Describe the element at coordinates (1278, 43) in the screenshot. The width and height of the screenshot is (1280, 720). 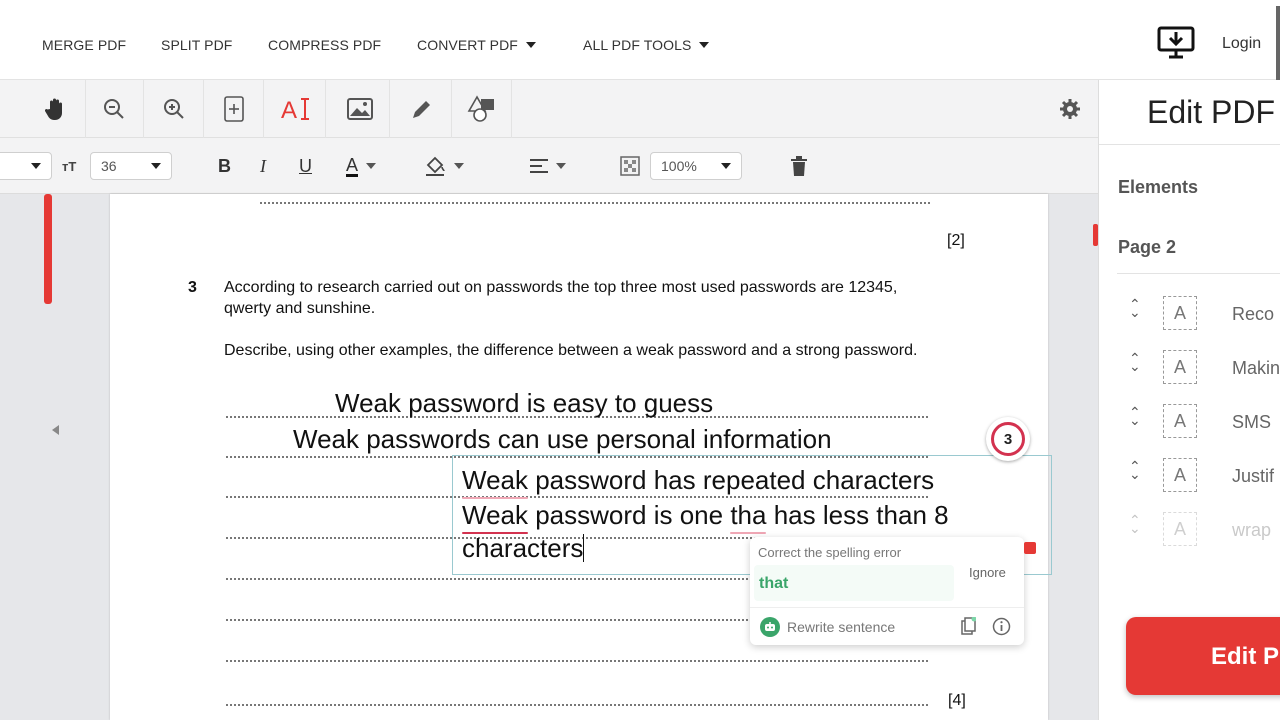
I see `window-edge` at that location.